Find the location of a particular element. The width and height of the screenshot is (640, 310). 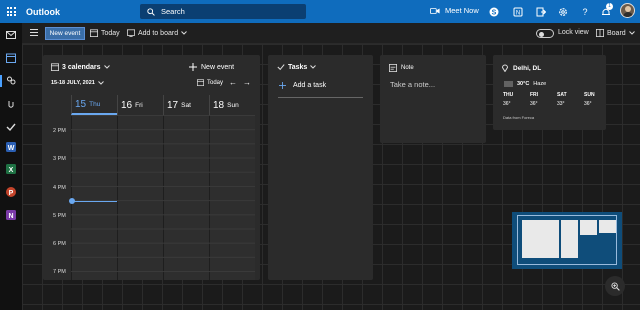

add-to-board-button: Add to board is located at coordinates (157, 33).